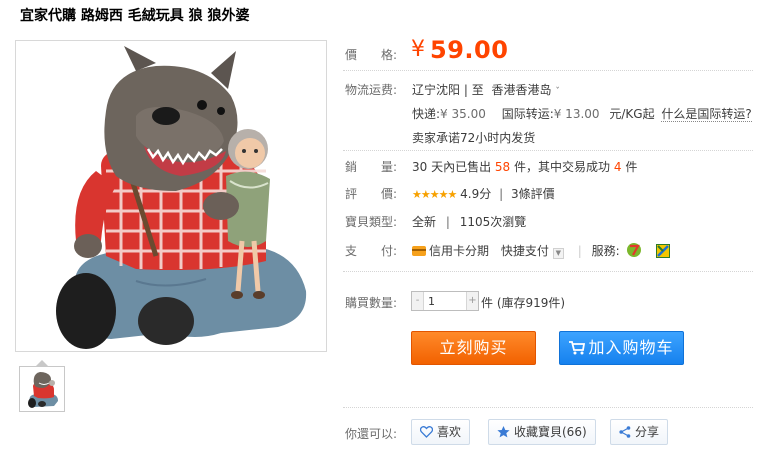 This screenshot has height=466, width=768. What do you see at coordinates (634, 250) in the screenshot?
I see `seven-day-return-icon` at bounding box center [634, 250].